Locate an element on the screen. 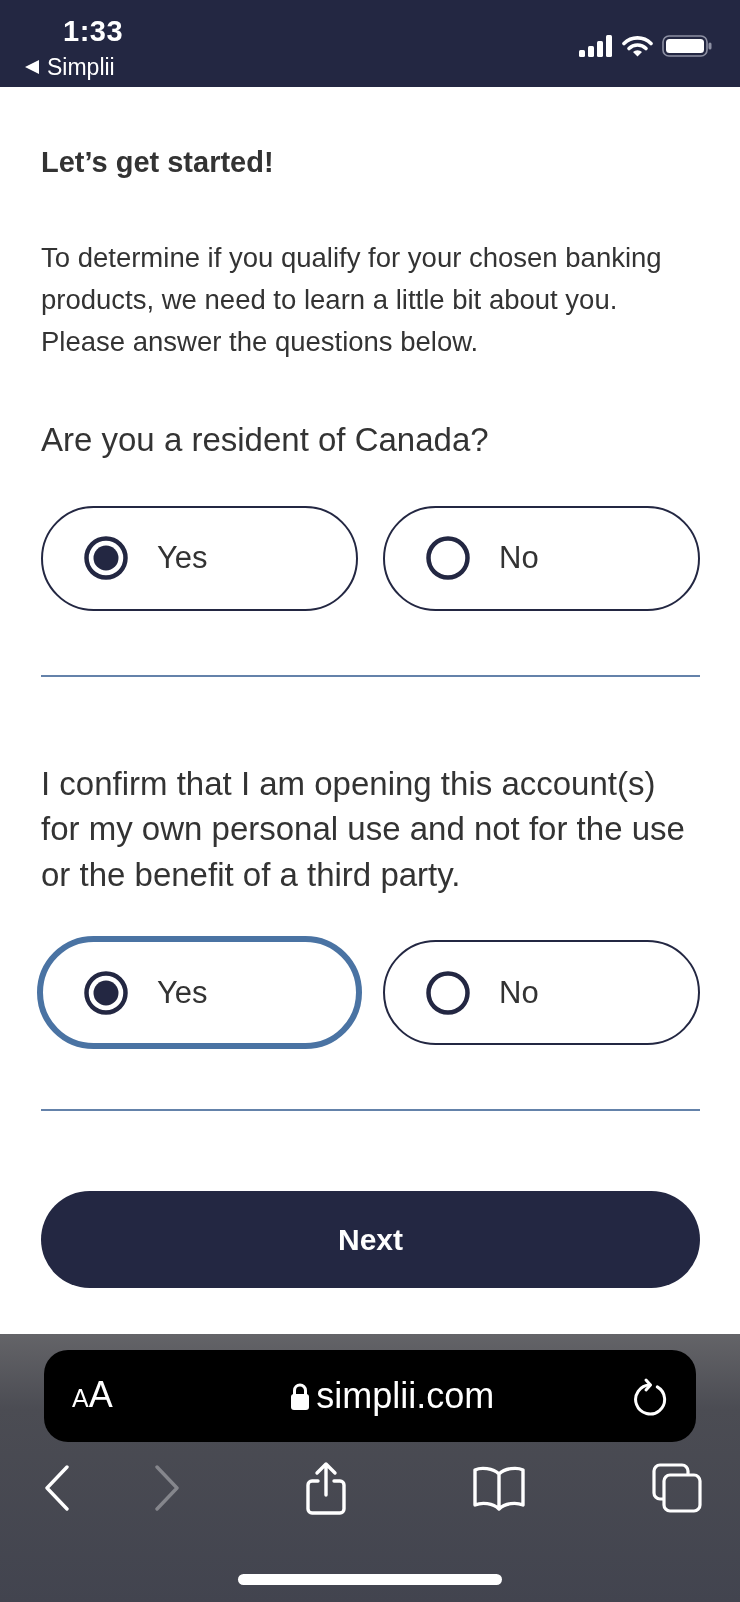 This screenshot has width=740, height=1602. question-text: I confirm that I am opening this account(s) for my own personal use and not for the use or the benefit of a third party. is located at coordinates (363, 829).